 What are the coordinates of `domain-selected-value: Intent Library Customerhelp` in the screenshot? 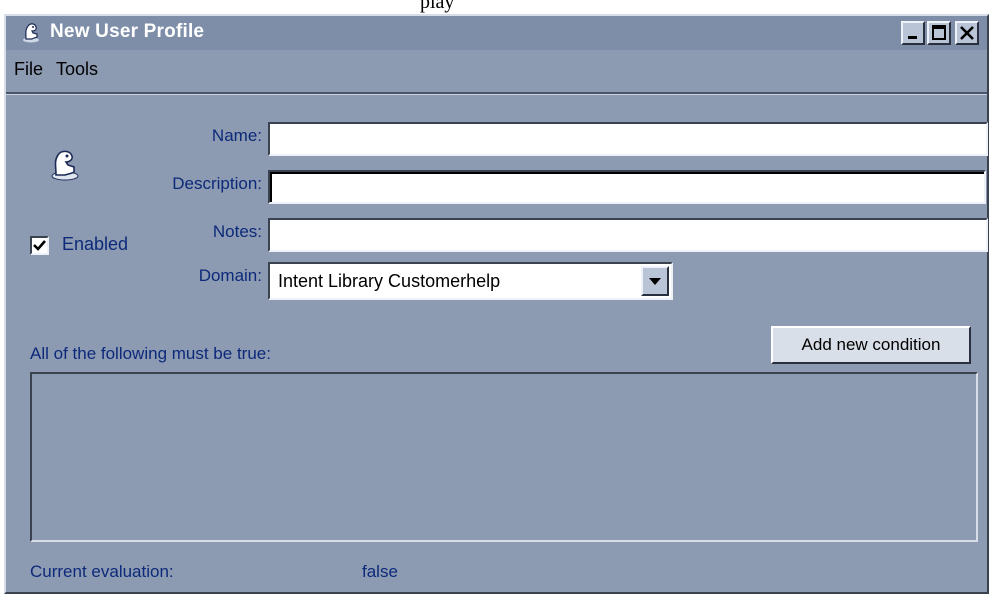 It's located at (389, 281).